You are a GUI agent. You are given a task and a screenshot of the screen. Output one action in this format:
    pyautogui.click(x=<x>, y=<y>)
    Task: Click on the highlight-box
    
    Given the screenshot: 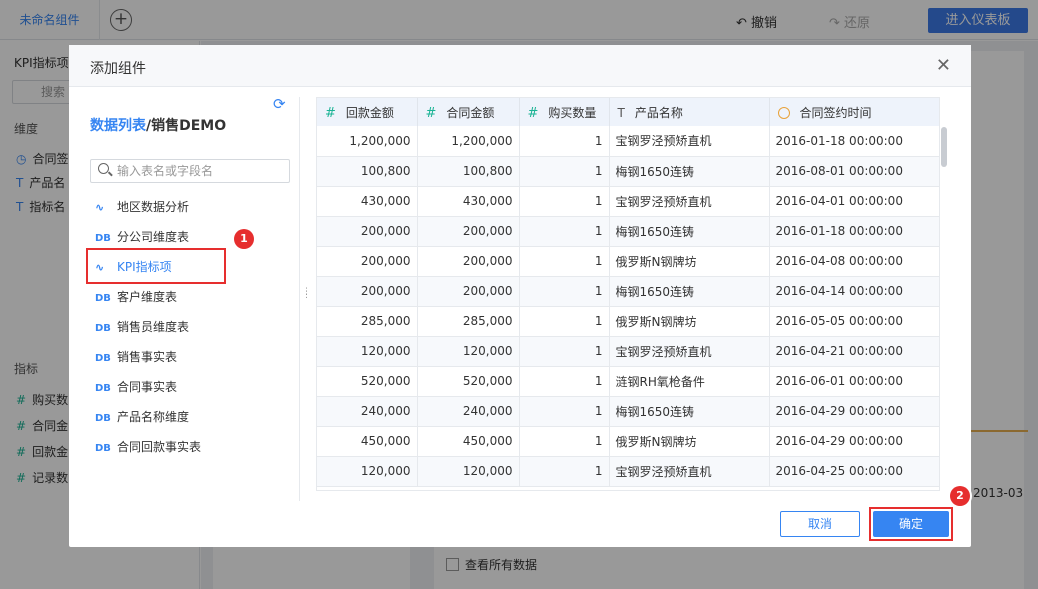 What is the action you would take?
    pyautogui.click(x=156, y=266)
    